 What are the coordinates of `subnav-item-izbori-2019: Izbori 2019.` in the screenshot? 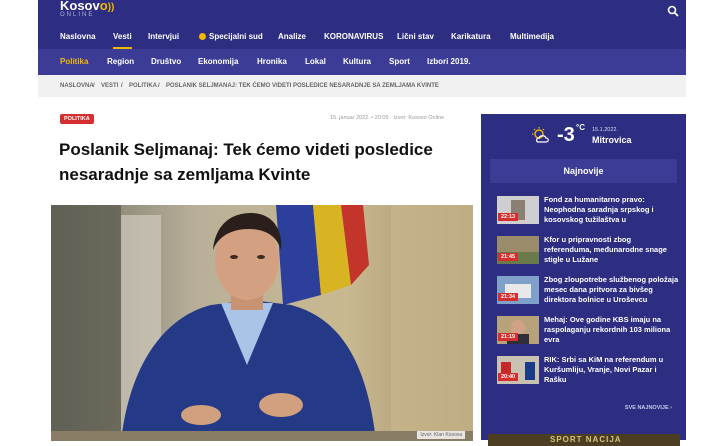 It's located at (449, 62).